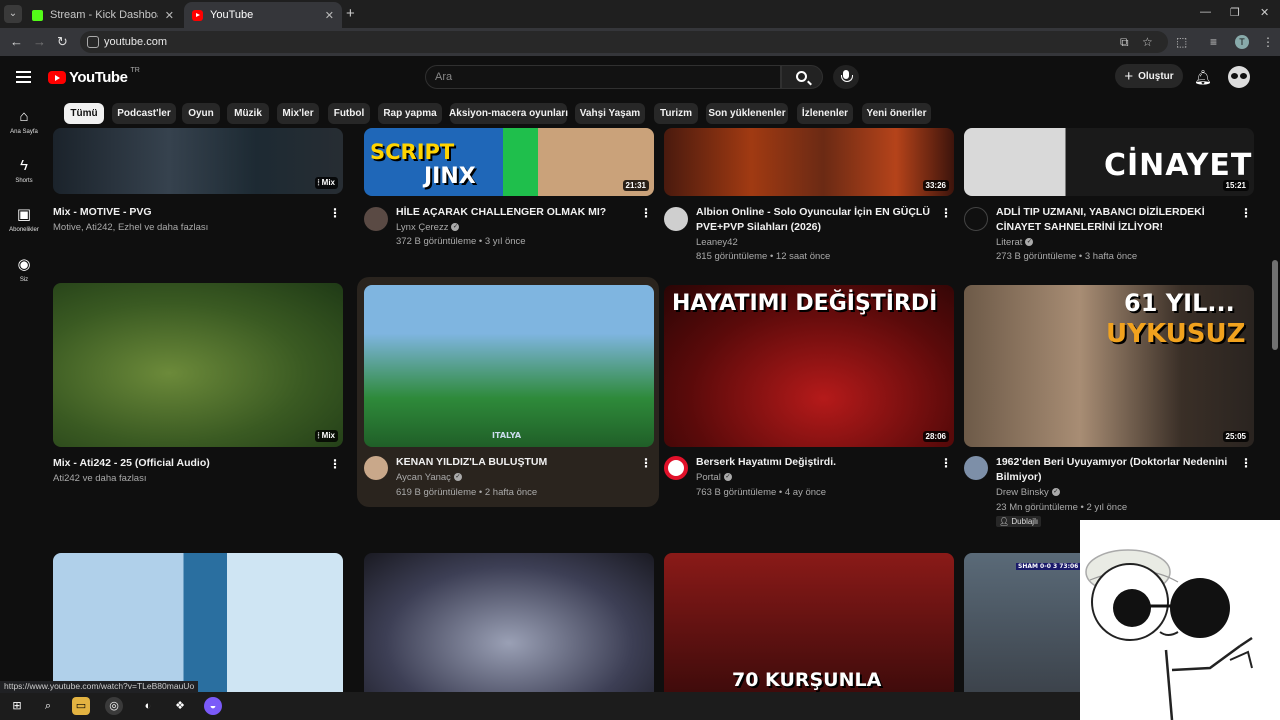 Image resolution: width=1280 pixels, height=720 pixels. Describe the element at coordinates (349, 113) in the screenshot. I see `chip-football: Futbol` at that location.